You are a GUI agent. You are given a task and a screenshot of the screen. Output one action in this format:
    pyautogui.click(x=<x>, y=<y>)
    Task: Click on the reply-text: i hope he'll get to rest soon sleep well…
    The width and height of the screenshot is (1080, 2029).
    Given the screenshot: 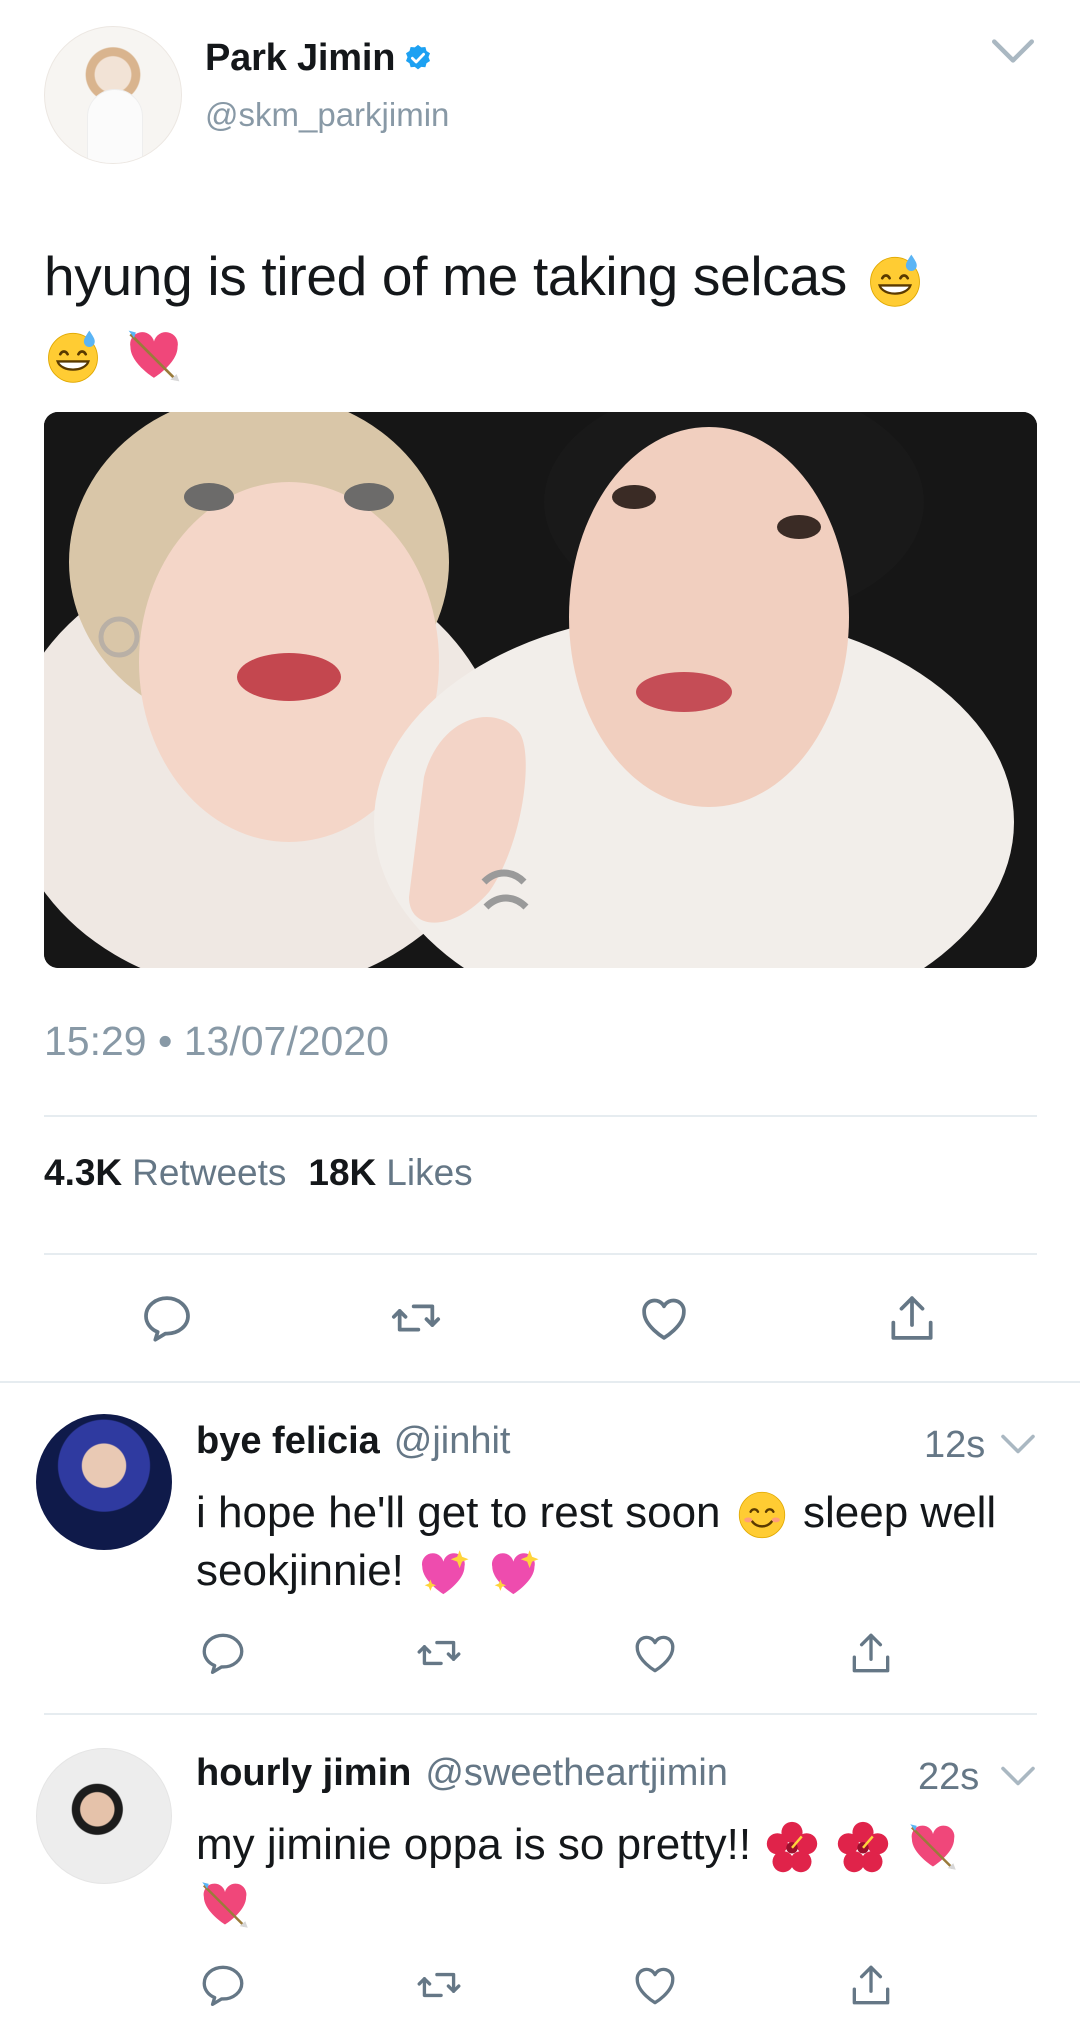 What is the action you would take?
    pyautogui.click(x=606, y=1542)
    